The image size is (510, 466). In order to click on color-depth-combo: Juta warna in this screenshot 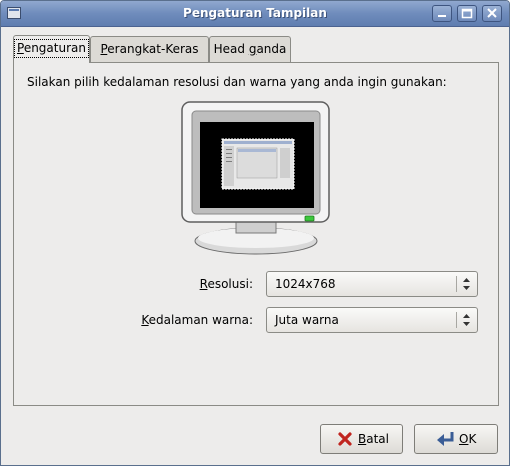, I will do `click(372, 320)`.